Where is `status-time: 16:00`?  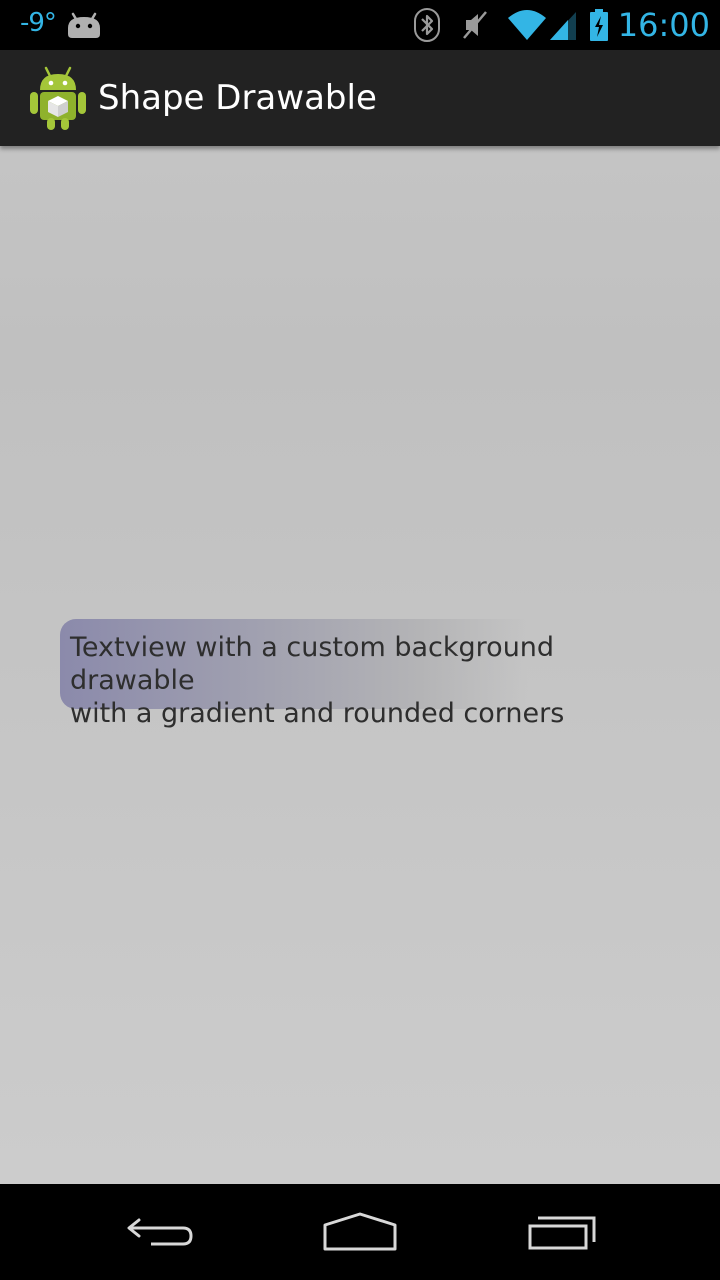 status-time: 16:00 is located at coordinates (663, 25).